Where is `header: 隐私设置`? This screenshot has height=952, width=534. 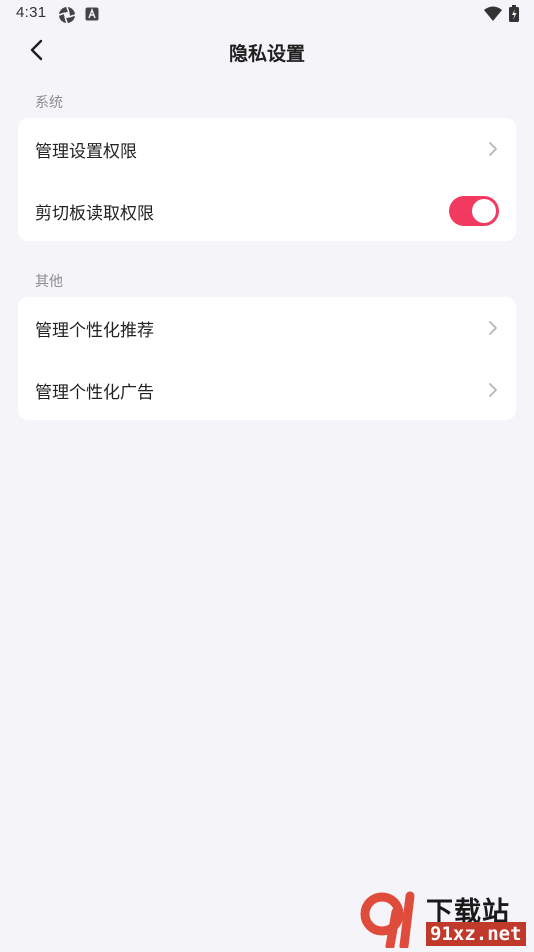
header: 隐私设置 is located at coordinates (267, 52).